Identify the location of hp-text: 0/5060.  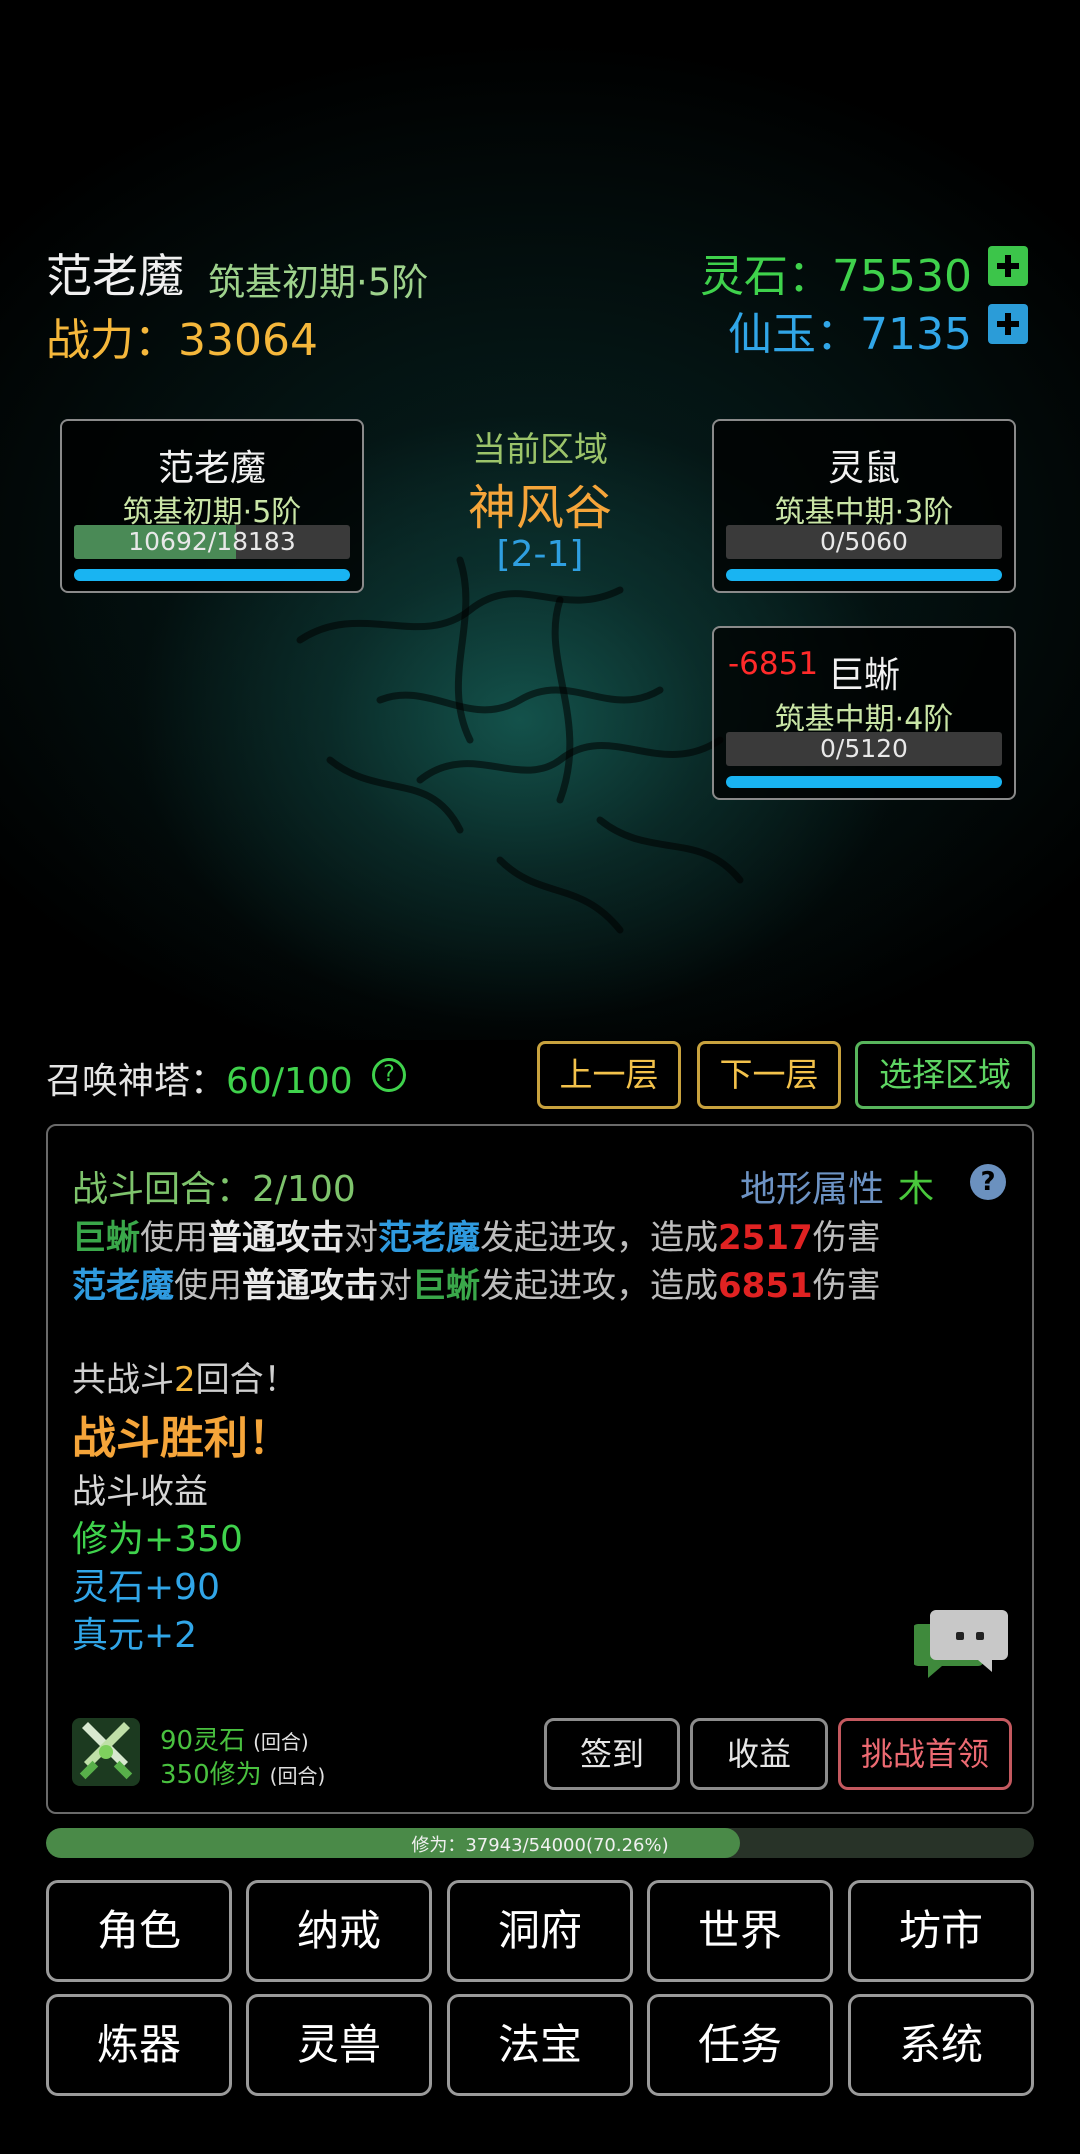
(864, 541).